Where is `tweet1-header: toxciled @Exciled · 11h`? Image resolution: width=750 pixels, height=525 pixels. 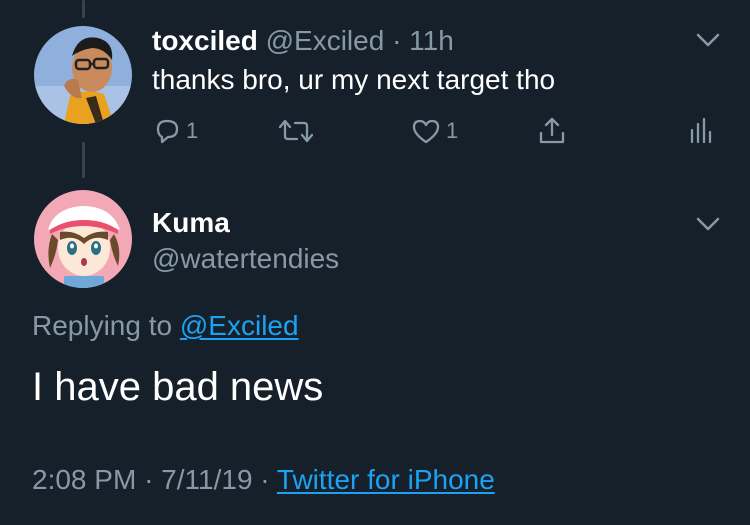 tweet1-header: toxciled @Exciled · 11h is located at coordinates (303, 41).